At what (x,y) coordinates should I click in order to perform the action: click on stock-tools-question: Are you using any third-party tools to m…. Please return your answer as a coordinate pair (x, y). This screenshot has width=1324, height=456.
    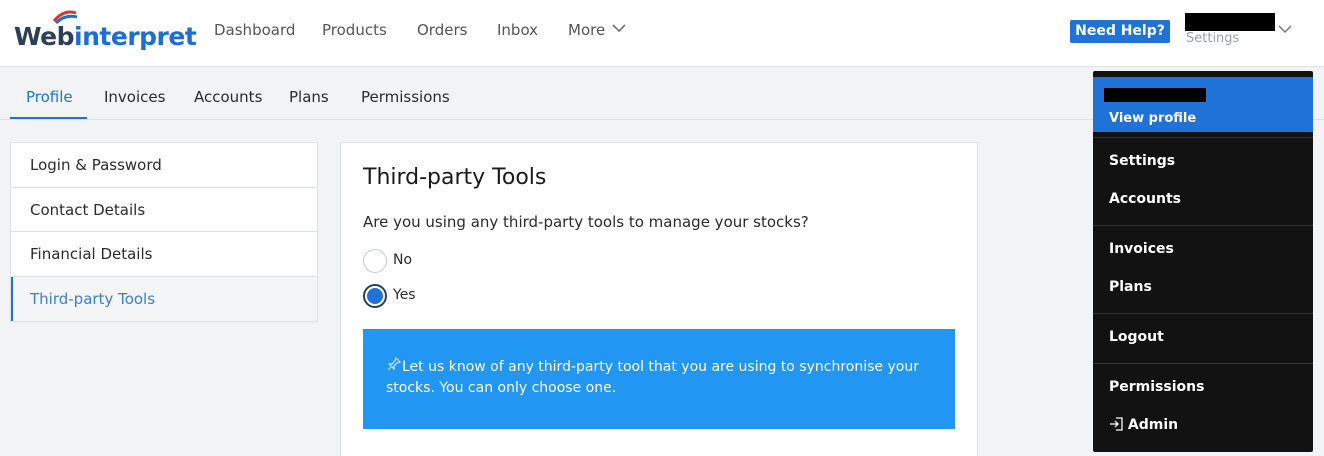
    Looking at the image, I should click on (586, 222).